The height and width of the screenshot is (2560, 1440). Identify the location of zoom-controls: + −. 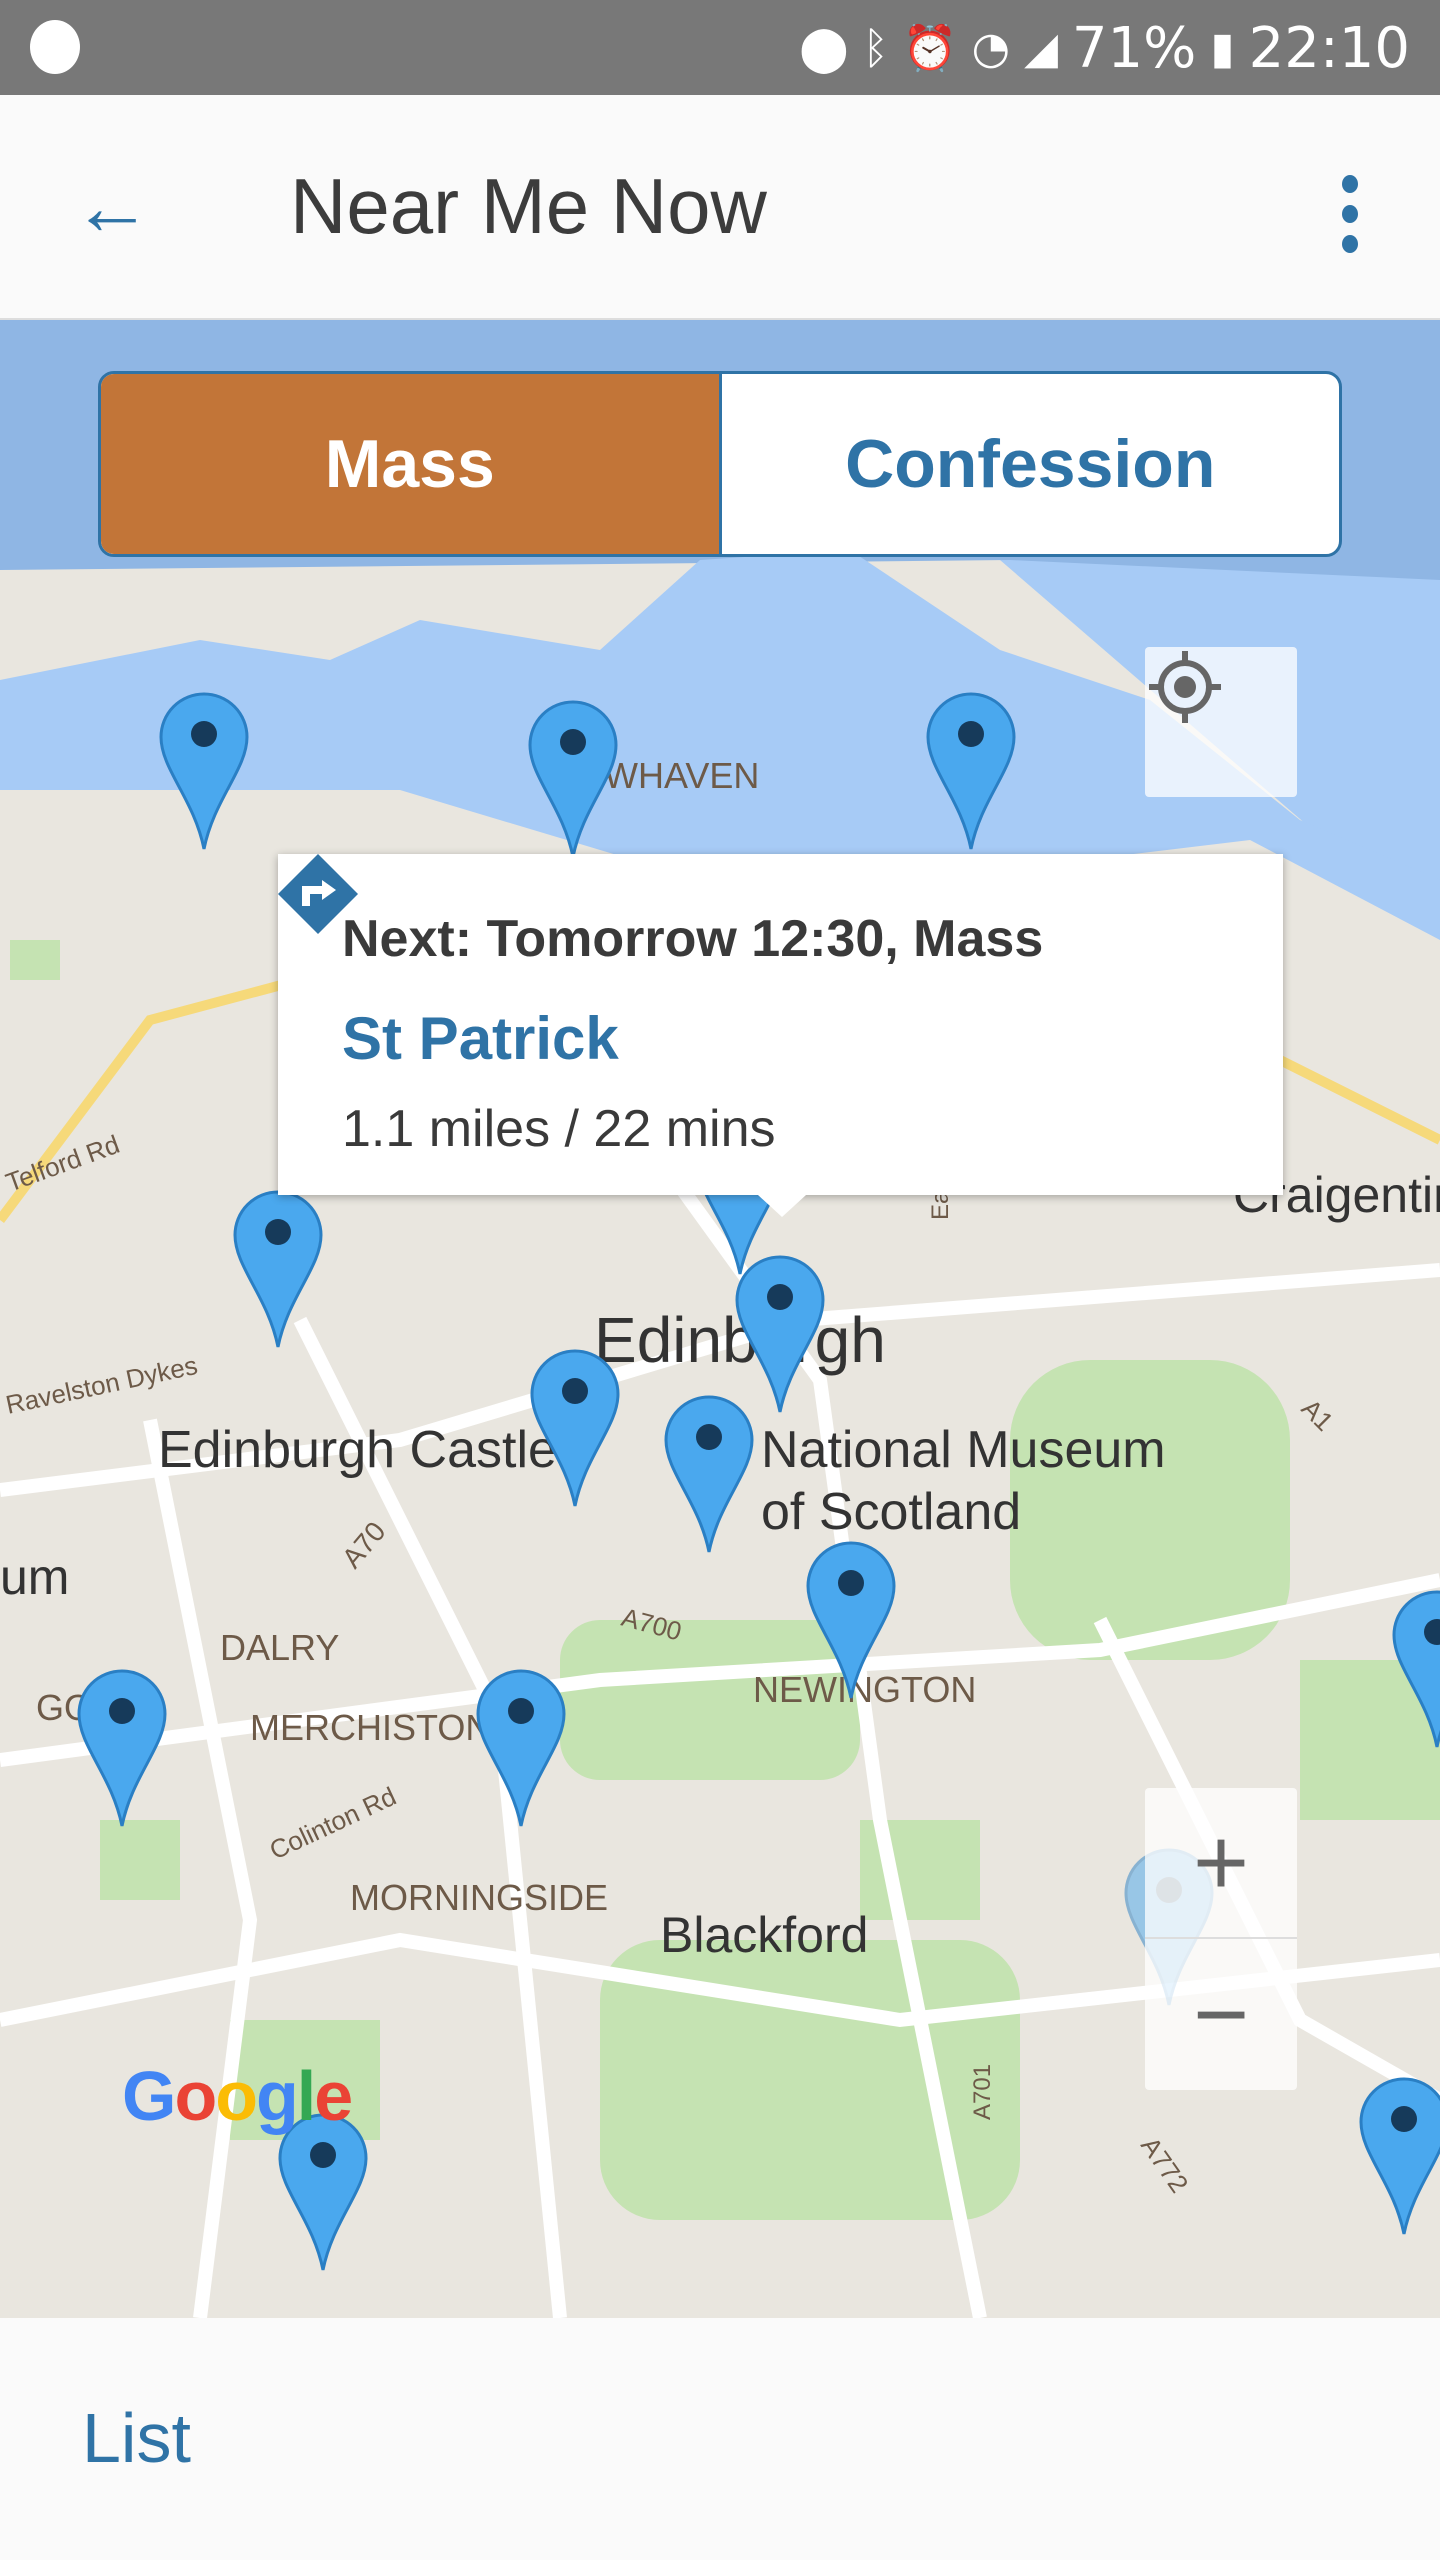
(1221, 1939).